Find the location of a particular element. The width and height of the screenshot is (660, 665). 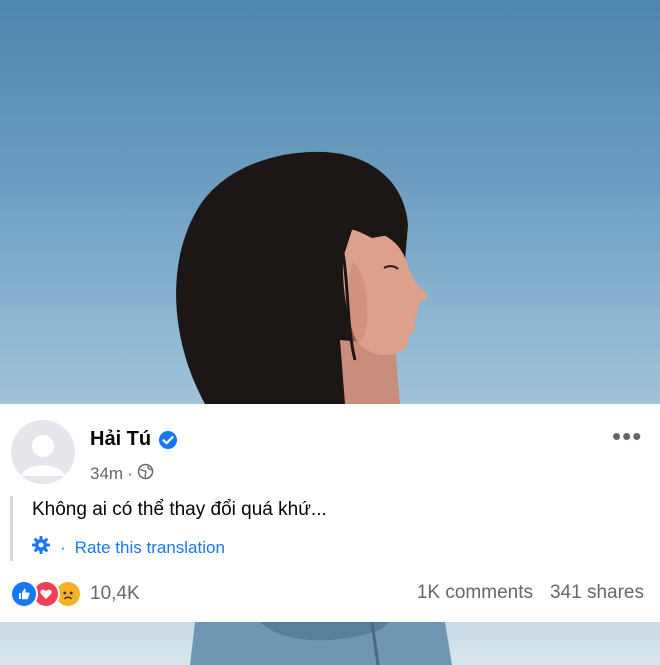

post-meta: 34m · is located at coordinates (122, 474).